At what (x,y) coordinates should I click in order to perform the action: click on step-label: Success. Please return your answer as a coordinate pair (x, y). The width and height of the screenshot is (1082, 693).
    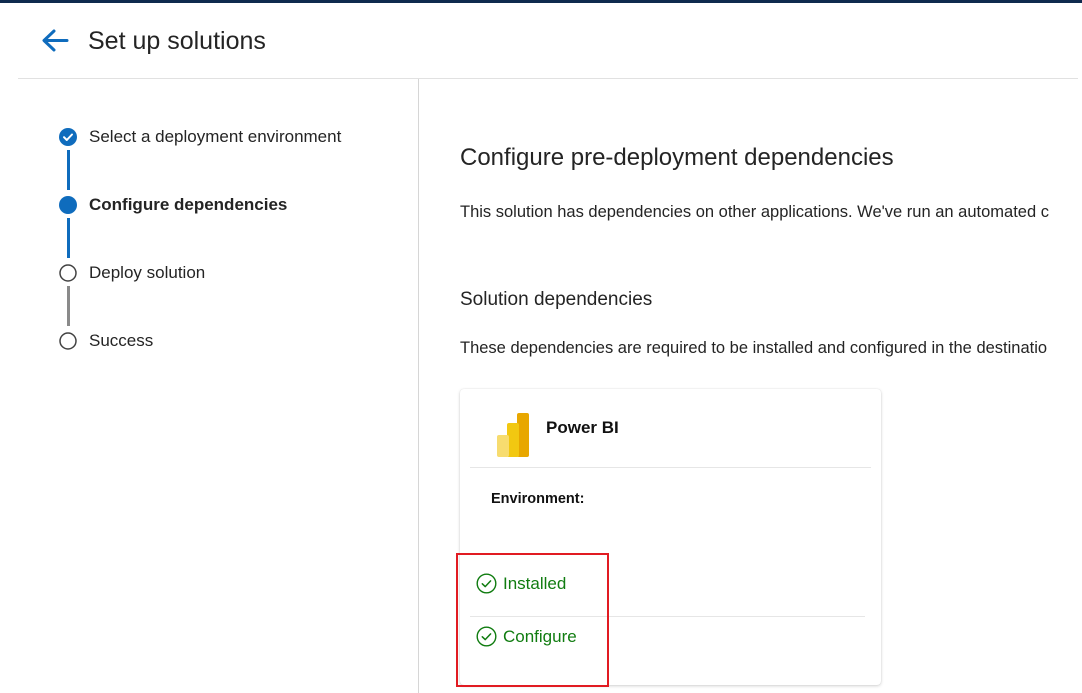
    Looking at the image, I should click on (121, 340).